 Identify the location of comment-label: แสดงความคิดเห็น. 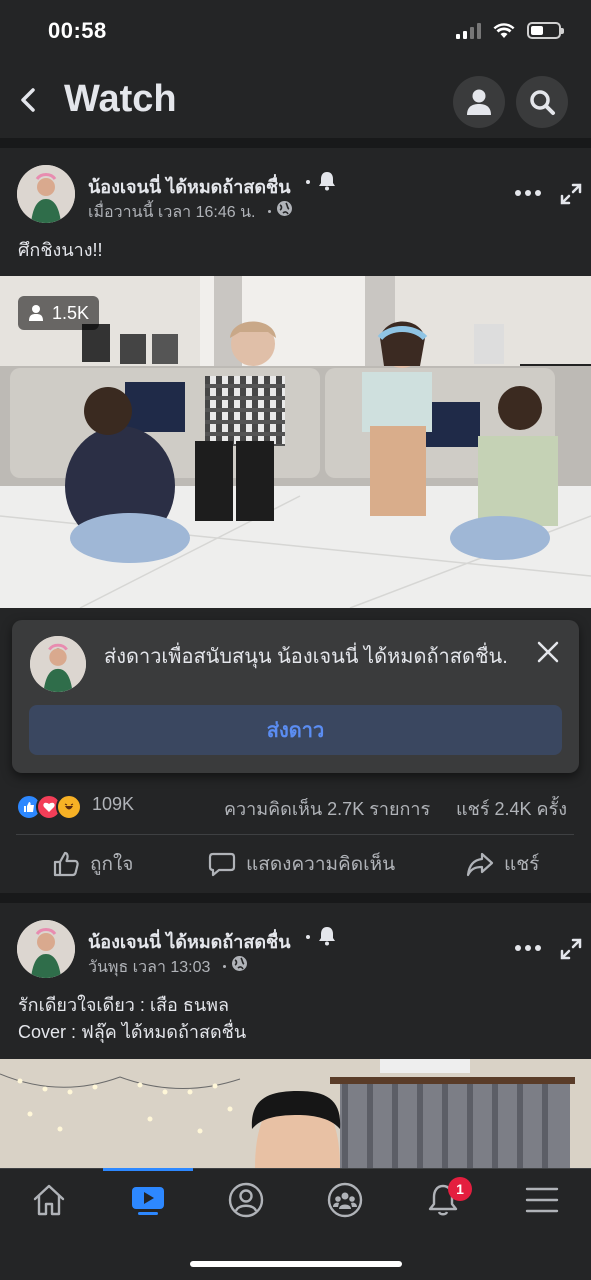
(321, 864).